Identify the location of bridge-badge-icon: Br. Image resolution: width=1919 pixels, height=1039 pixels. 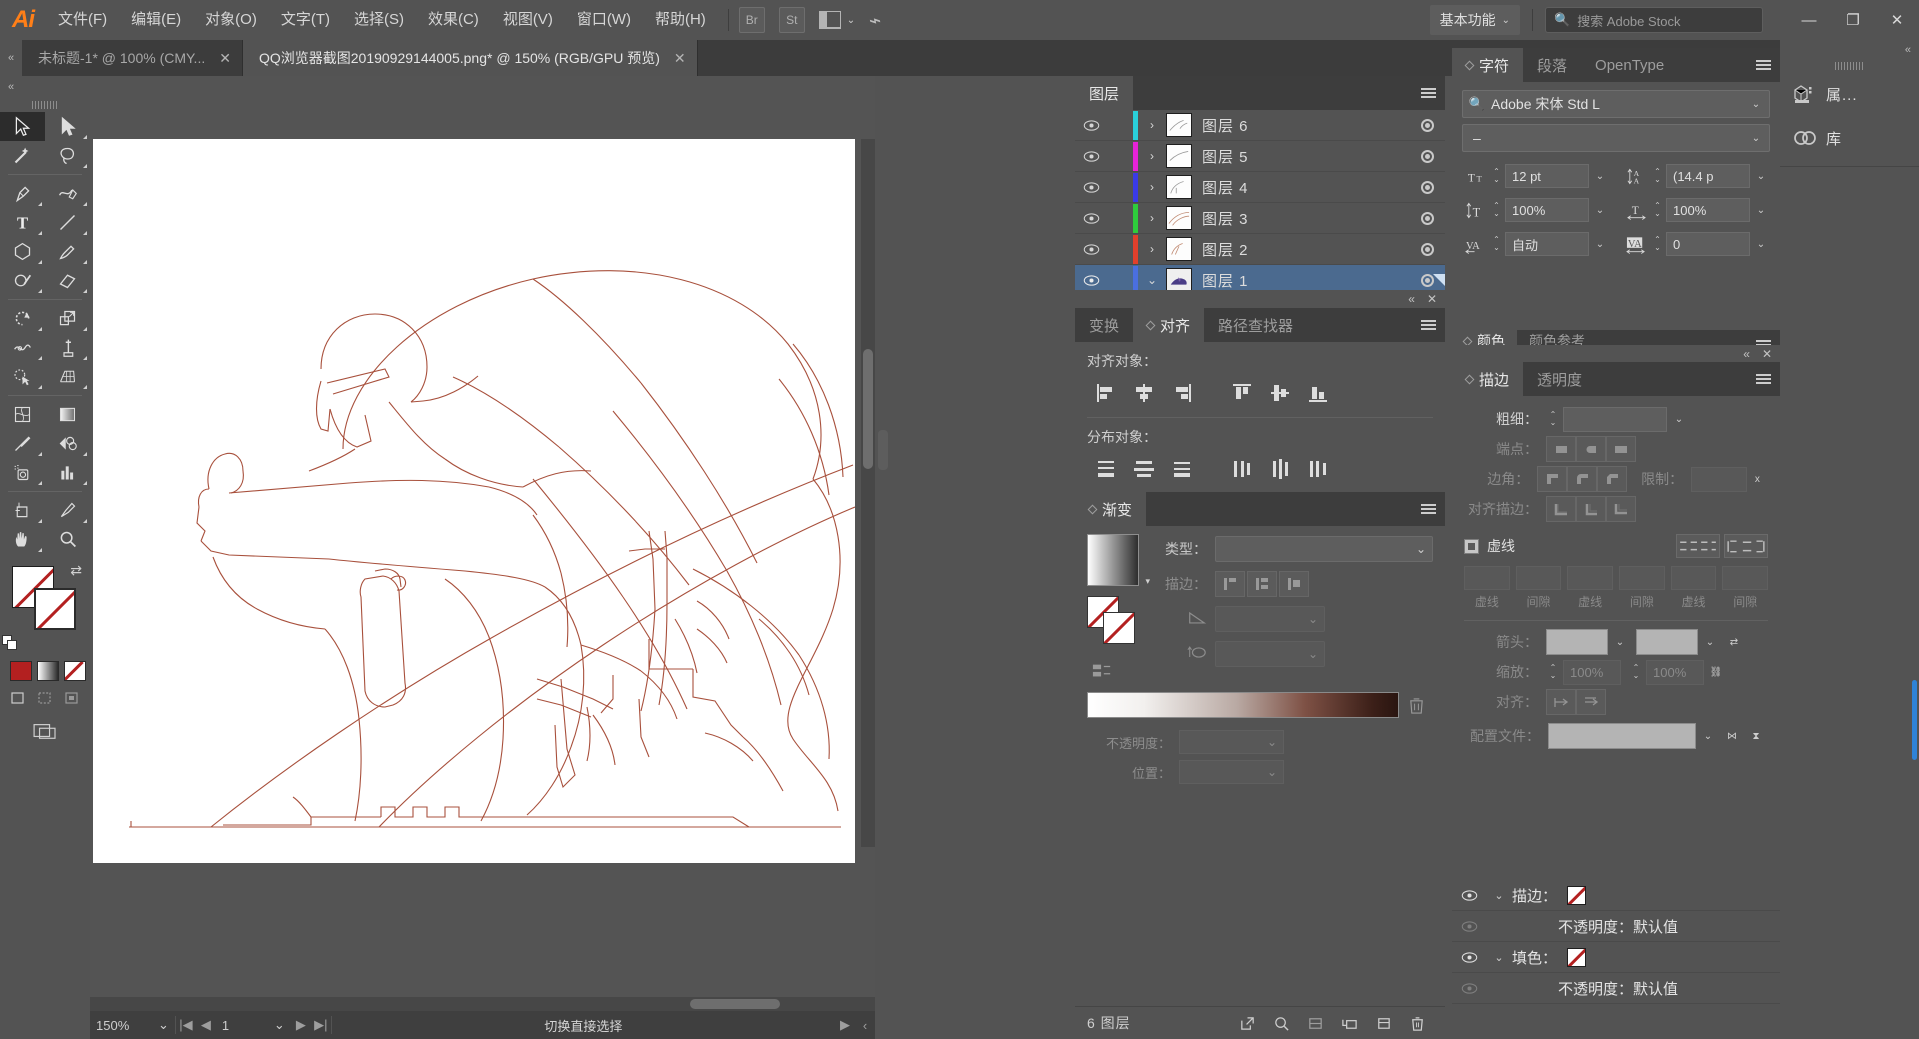
(751, 20).